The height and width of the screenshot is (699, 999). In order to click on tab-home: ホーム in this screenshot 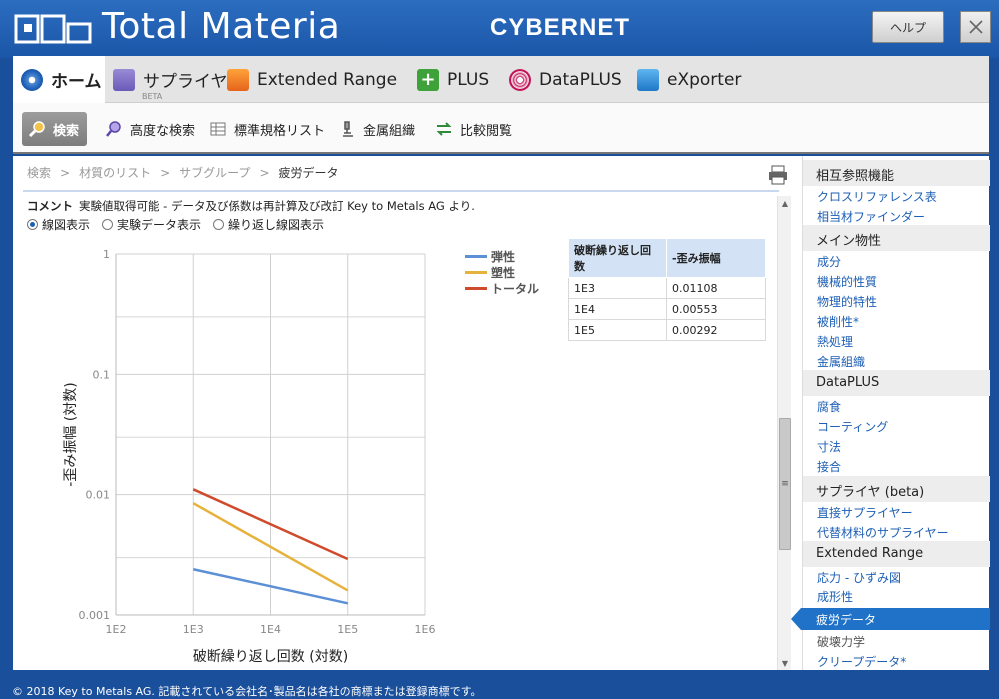, I will do `click(59, 79)`.